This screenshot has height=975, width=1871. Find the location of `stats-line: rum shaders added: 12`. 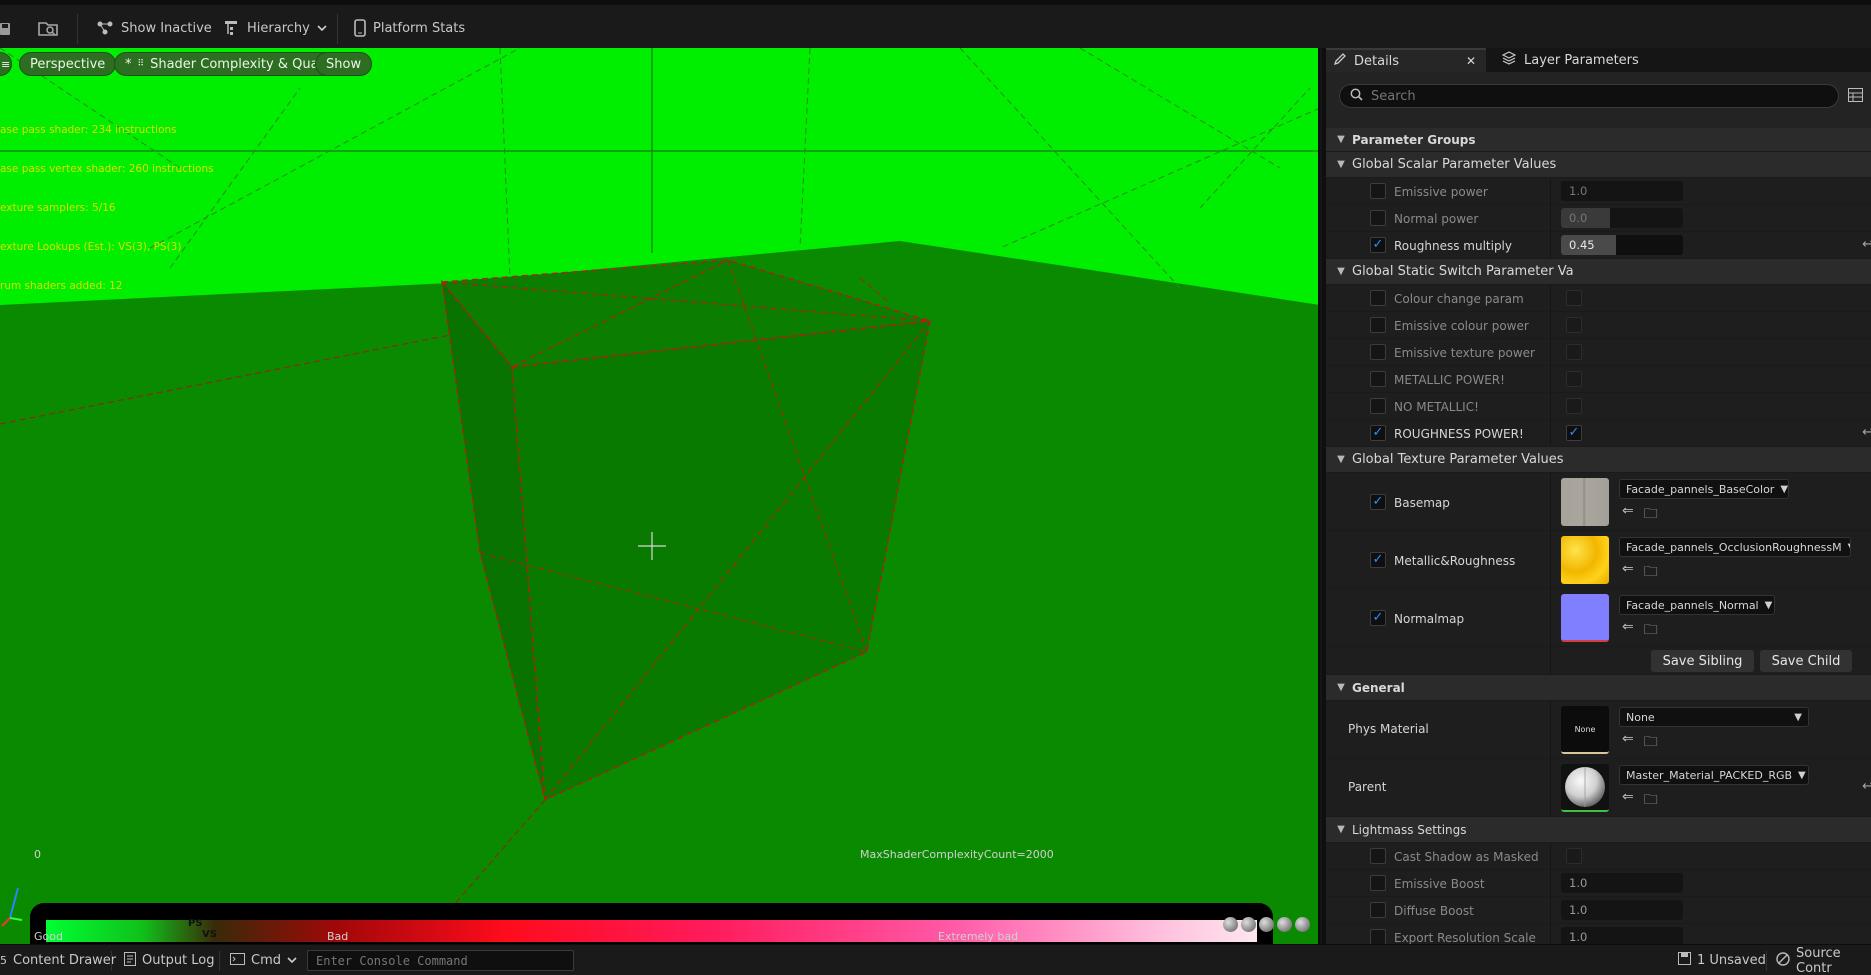

stats-line: rum shaders added: 12 is located at coordinates (61, 286).